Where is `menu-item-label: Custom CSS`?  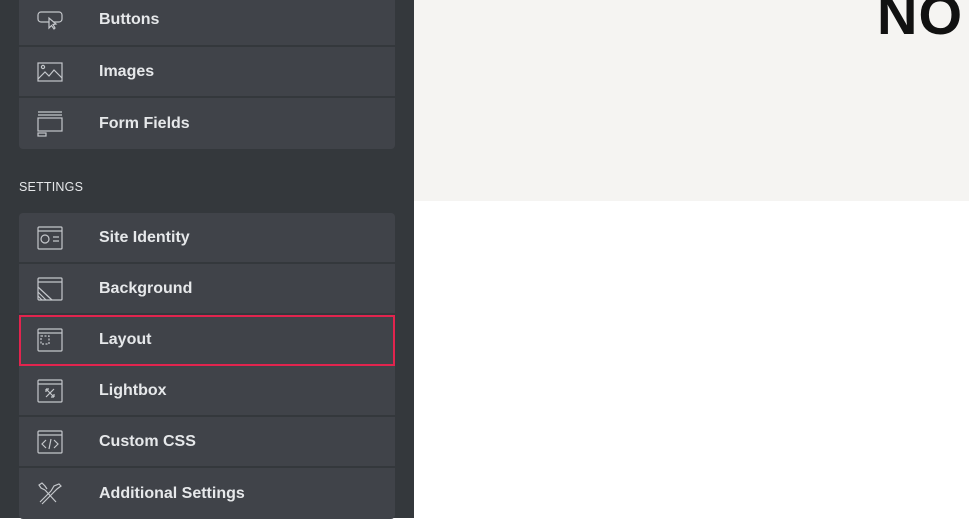
menu-item-label: Custom CSS is located at coordinates (147, 441).